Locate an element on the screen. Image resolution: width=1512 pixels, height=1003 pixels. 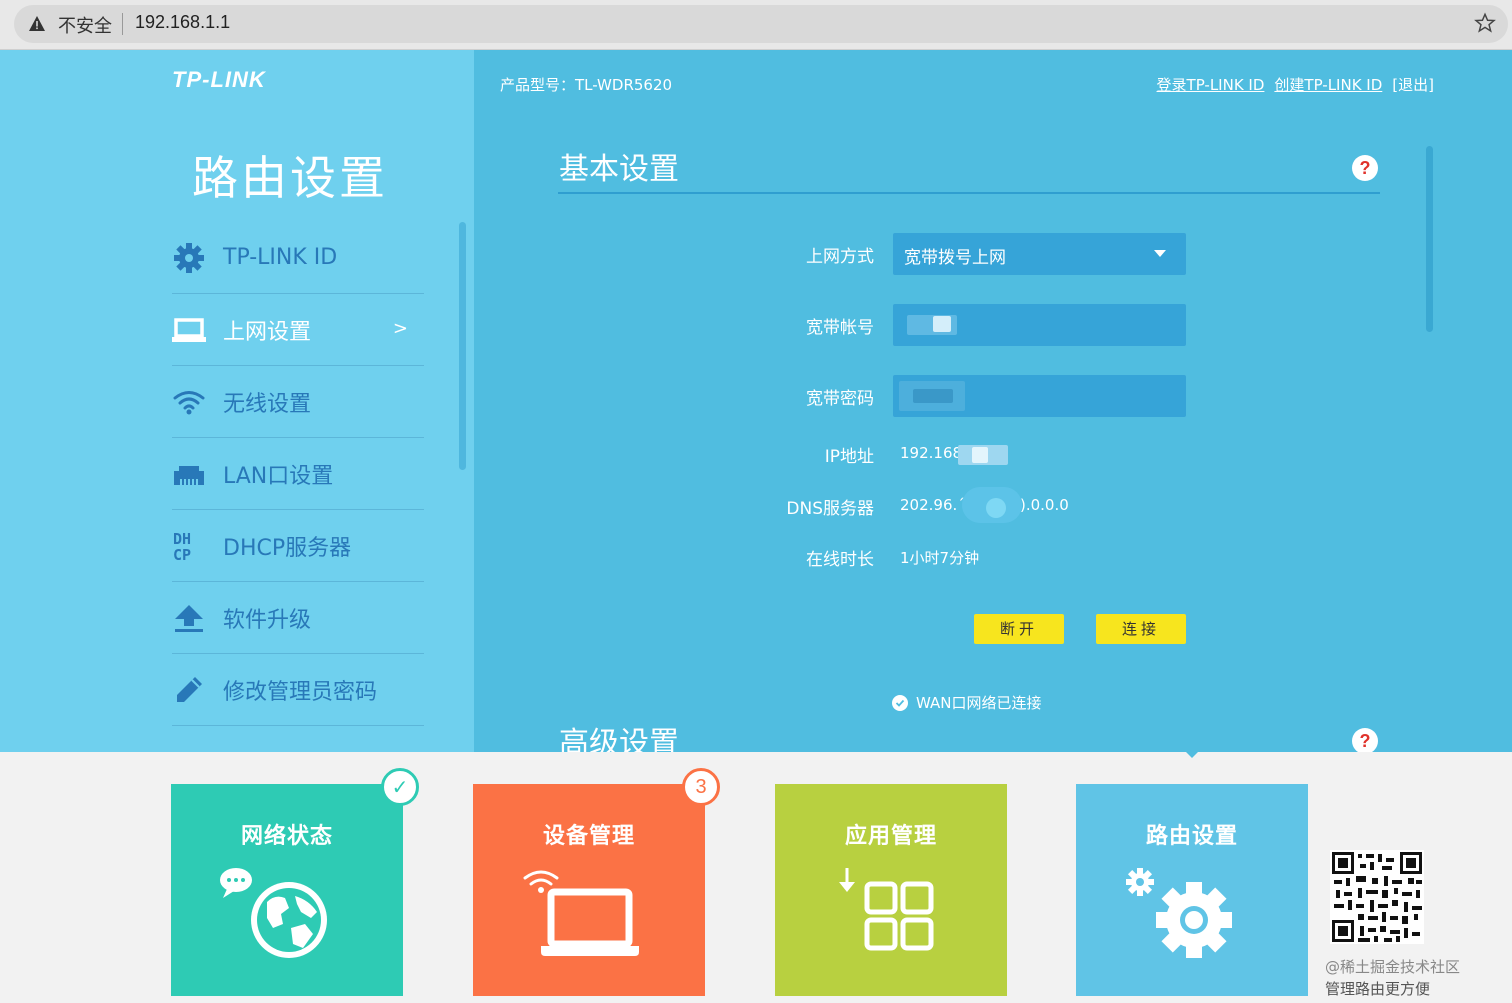
product-model: 产品型号：TL-WDR5620 is located at coordinates (586, 85).